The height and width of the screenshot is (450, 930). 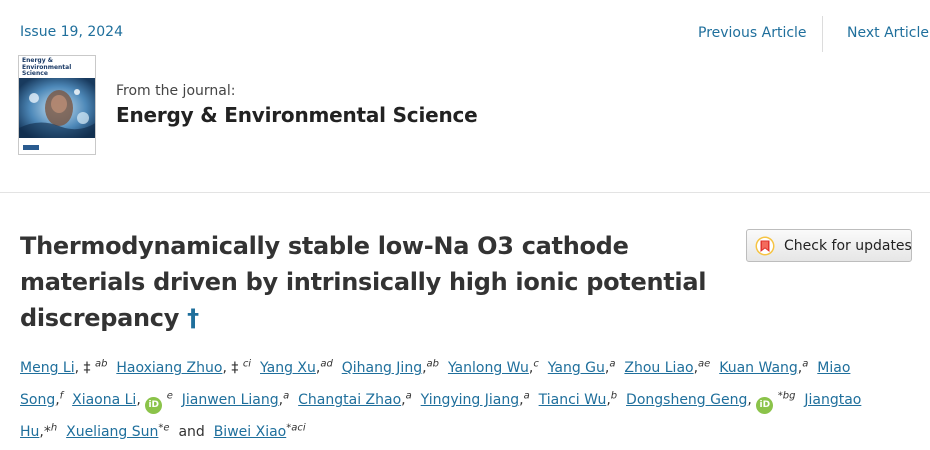 What do you see at coordinates (576, 368) in the screenshot?
I see `author-link: Yang Gu` at bounding box center [576, 368].